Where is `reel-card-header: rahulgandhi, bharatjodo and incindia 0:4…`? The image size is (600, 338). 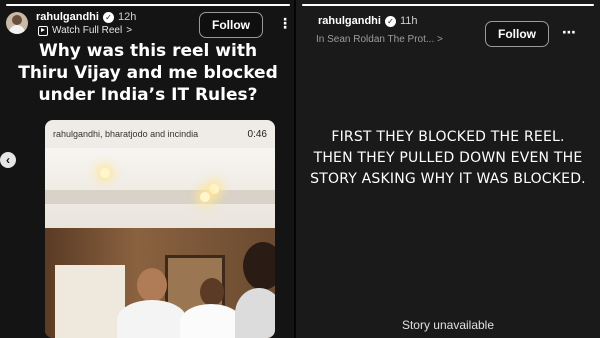 reel-card-header: rahulgandhi, bharatjodo and incindia 0:4… is located at coordinates (160, 134).